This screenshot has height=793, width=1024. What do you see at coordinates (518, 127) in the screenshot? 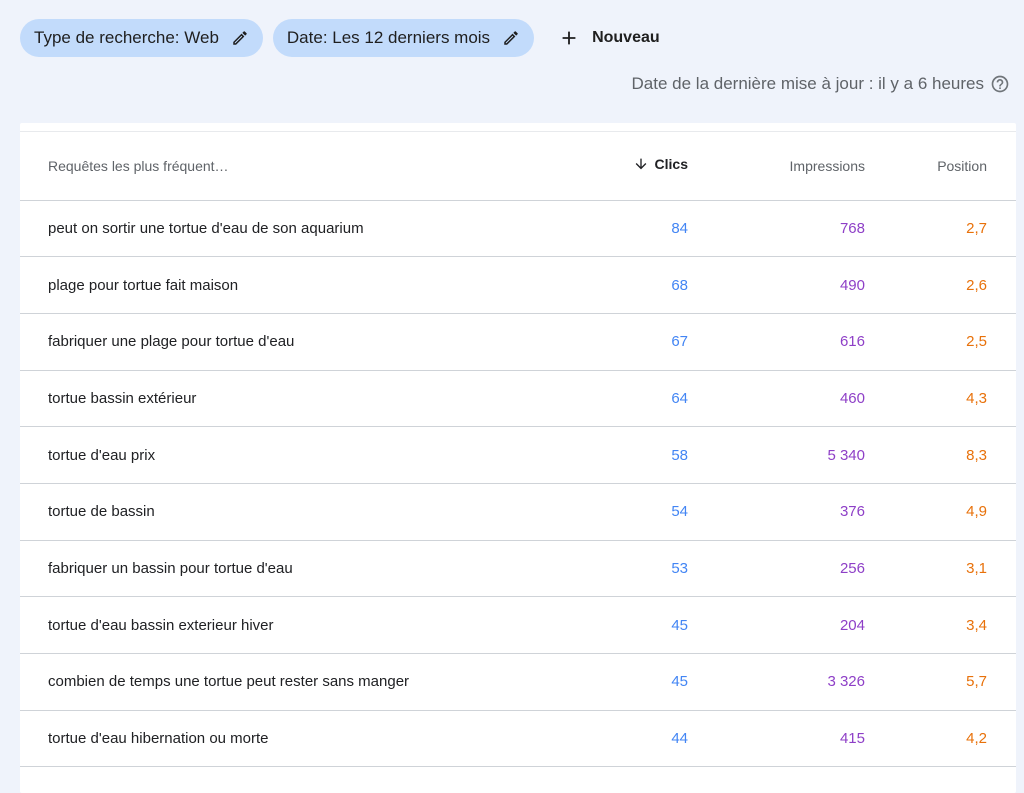
I see `card-divider` at bounding box center [518, 127].